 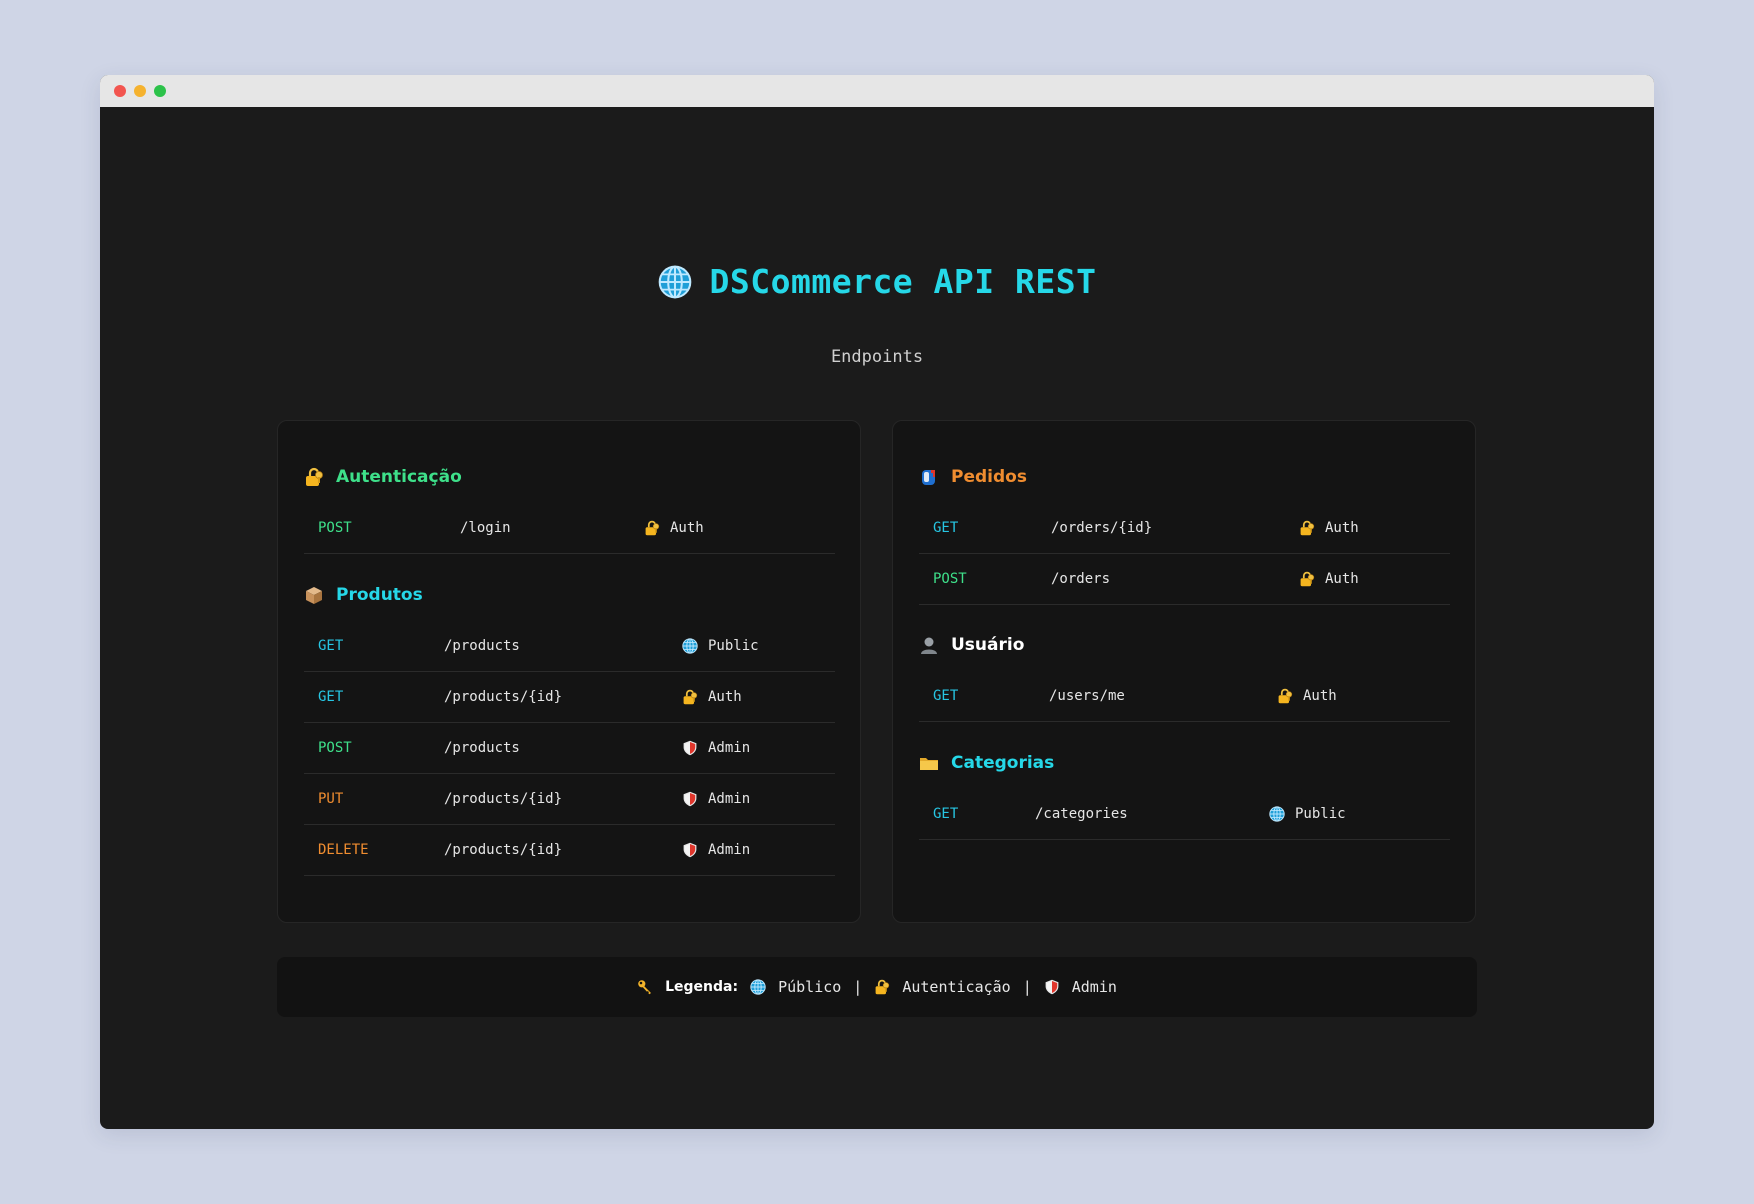 What do you see at coordinates (379, 595) in the screenshot?
I see `section-title: Produtos` at bounding box center [379, 595].